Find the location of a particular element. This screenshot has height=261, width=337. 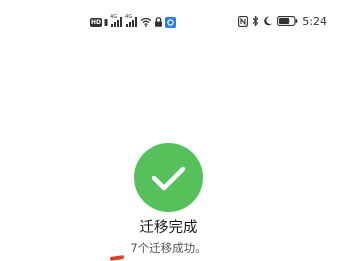

hd-badge: HD is located at coordinates (96, 22).